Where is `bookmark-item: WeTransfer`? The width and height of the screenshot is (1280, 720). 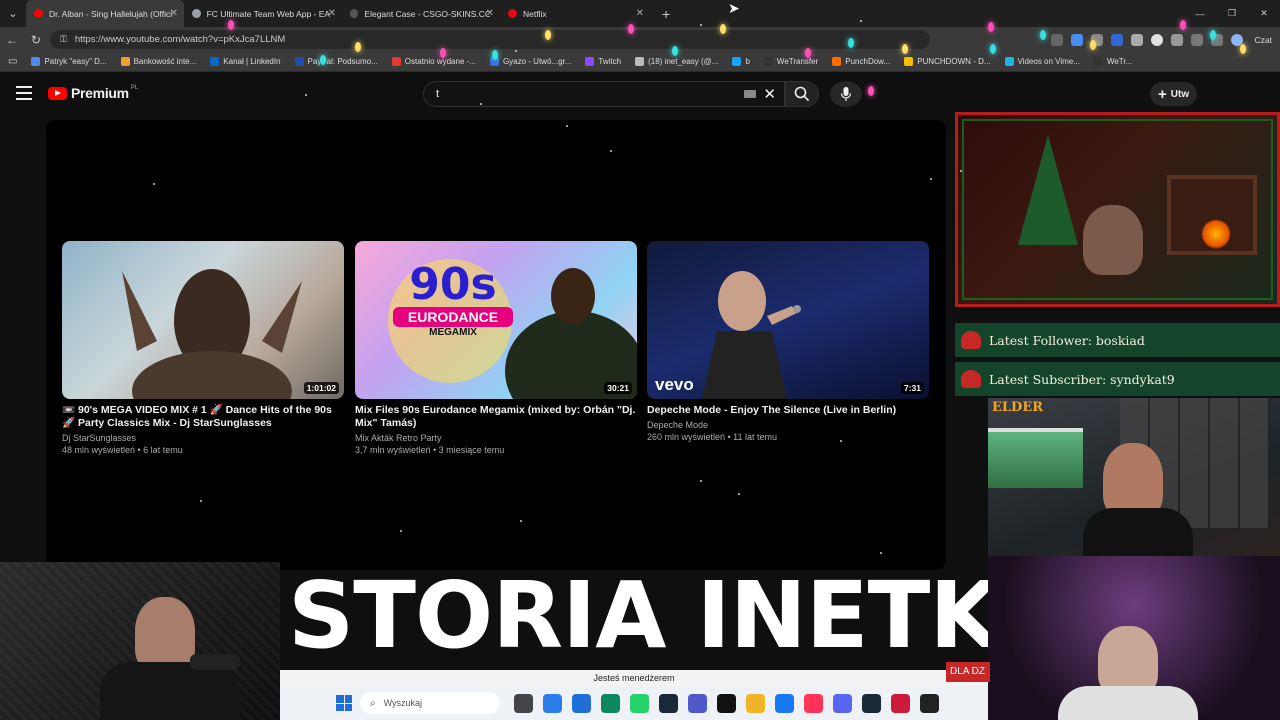
bookmark-item: WeTransfer is located at coordinates (790, 61).